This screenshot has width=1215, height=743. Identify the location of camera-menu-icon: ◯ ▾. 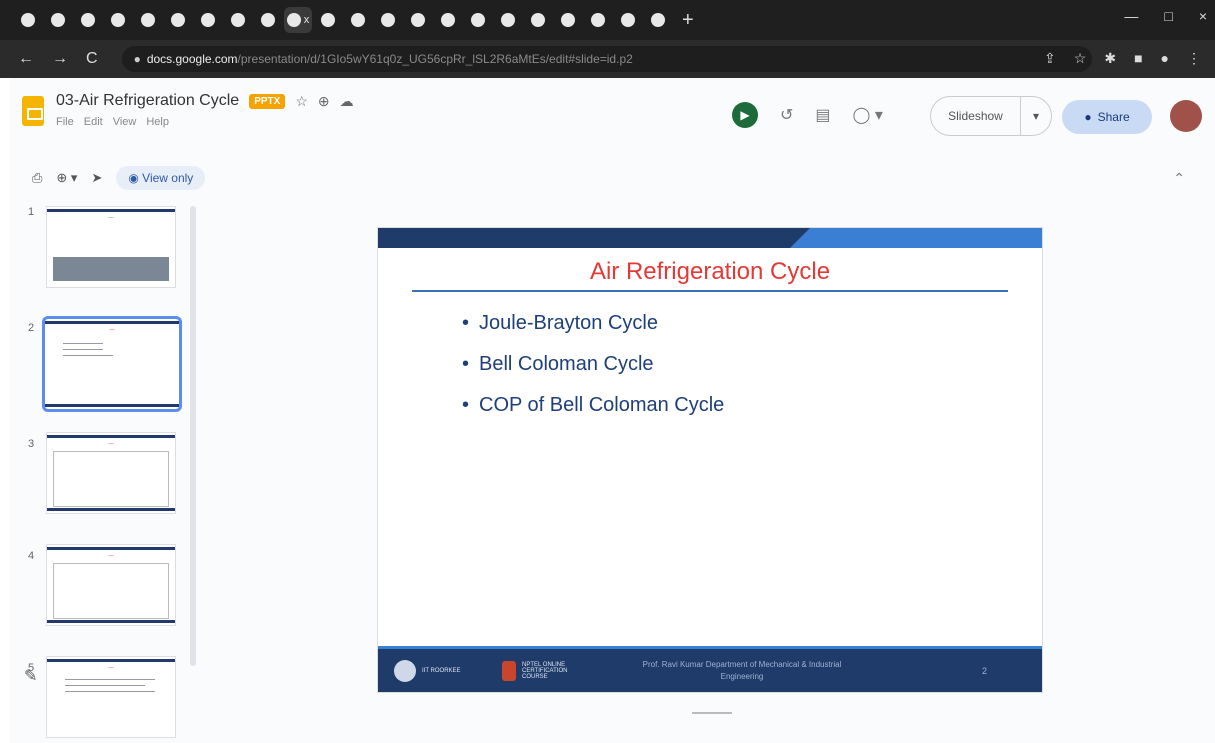
(868, 115).